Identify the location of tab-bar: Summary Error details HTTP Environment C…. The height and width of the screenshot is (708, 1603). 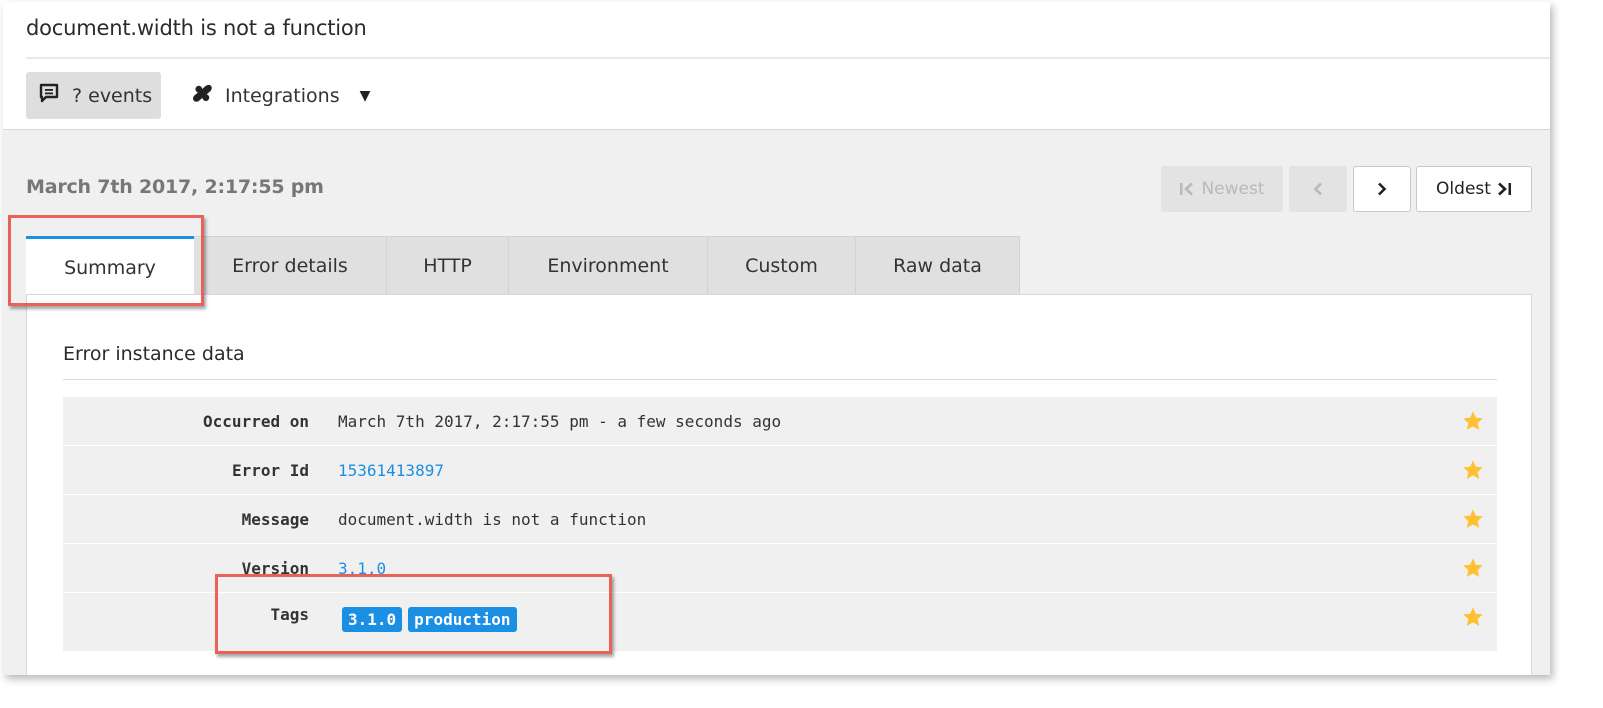
(523, 266).